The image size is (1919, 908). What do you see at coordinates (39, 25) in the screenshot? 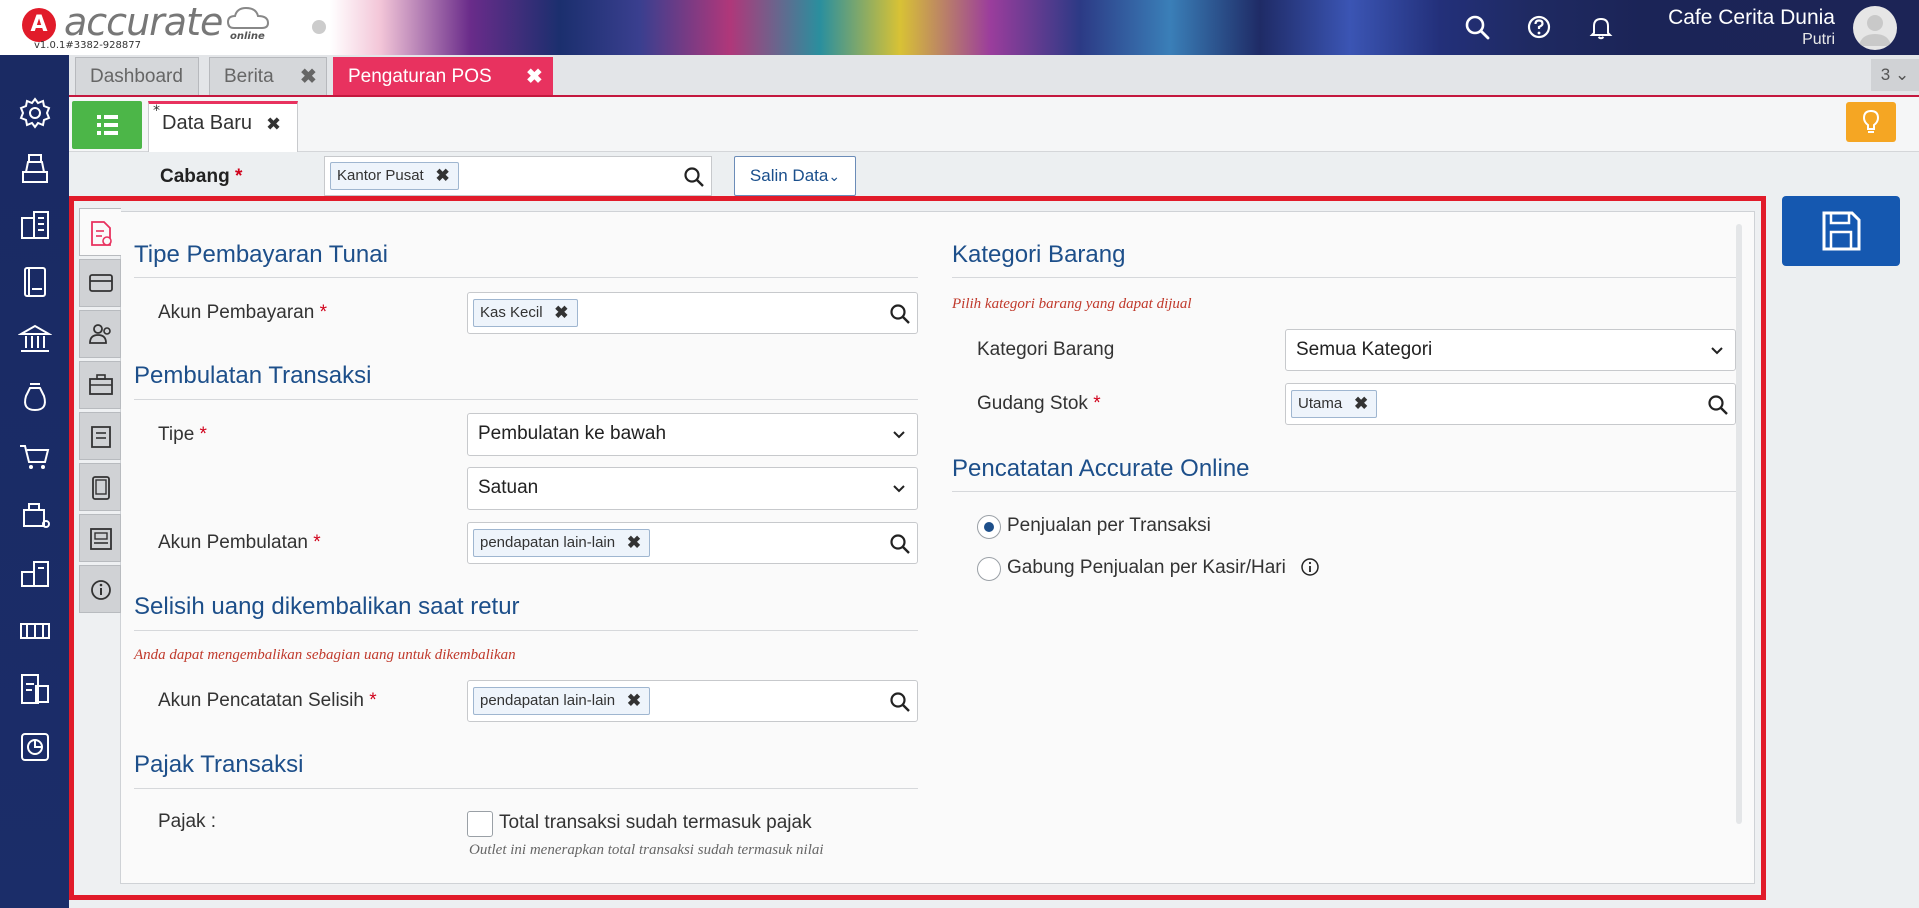
I see `accurate-logo: A` at bounding box center [39, 25].